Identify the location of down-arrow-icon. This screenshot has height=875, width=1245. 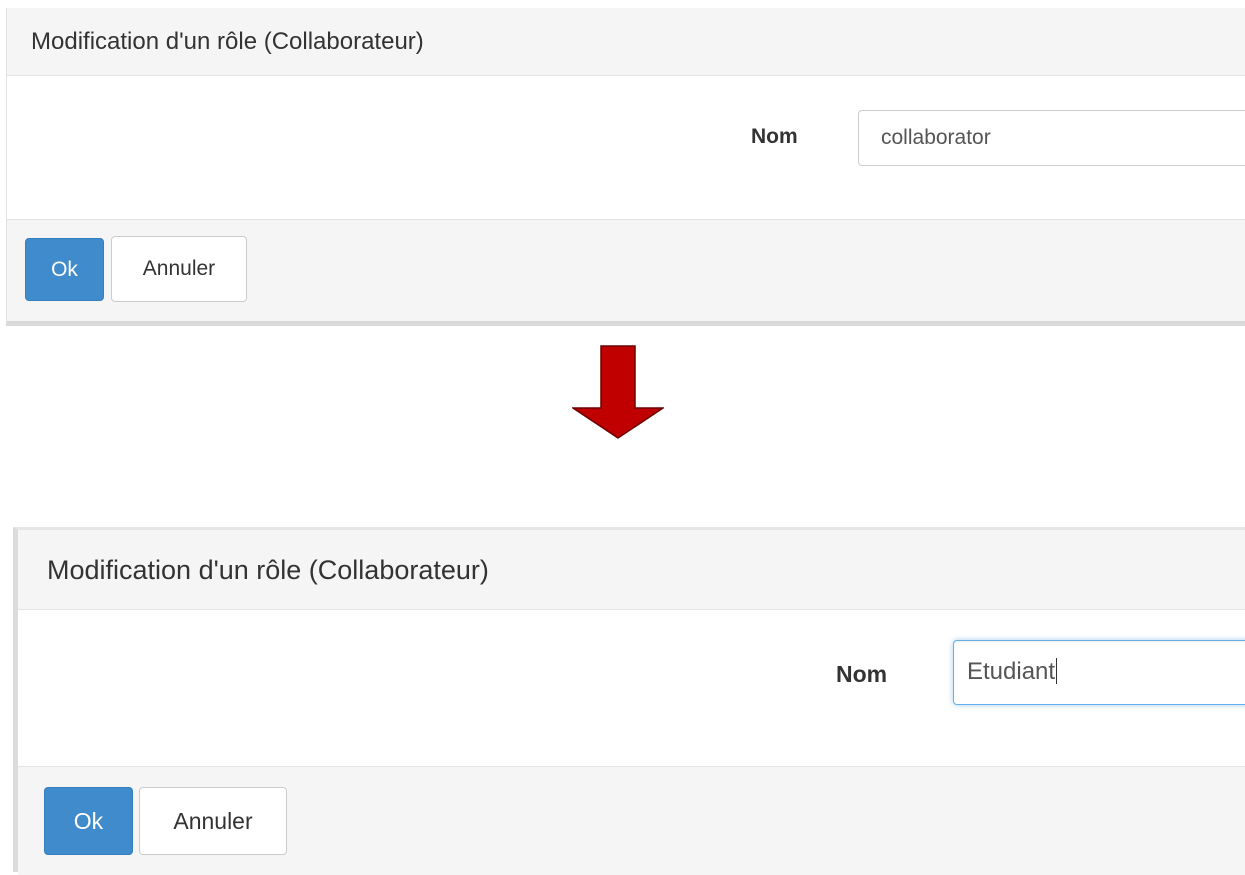
(618, 392).